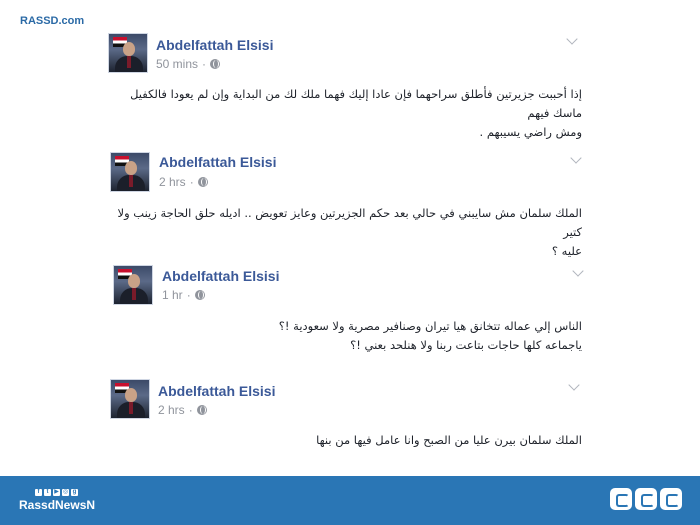 This screenshot has height=525, width=700. I want to click on facebook-icon: f, so click(38, 492).